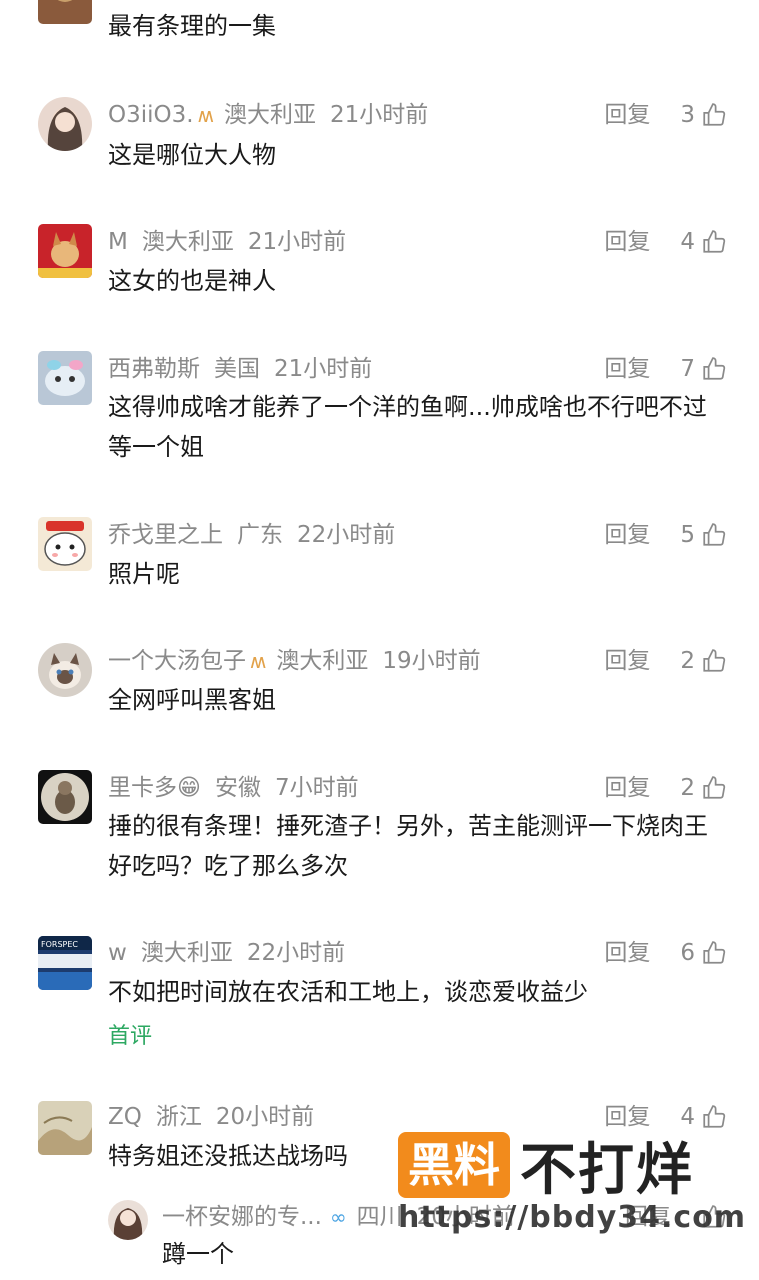  I want to click on like-count: 6, so click(687, 953).